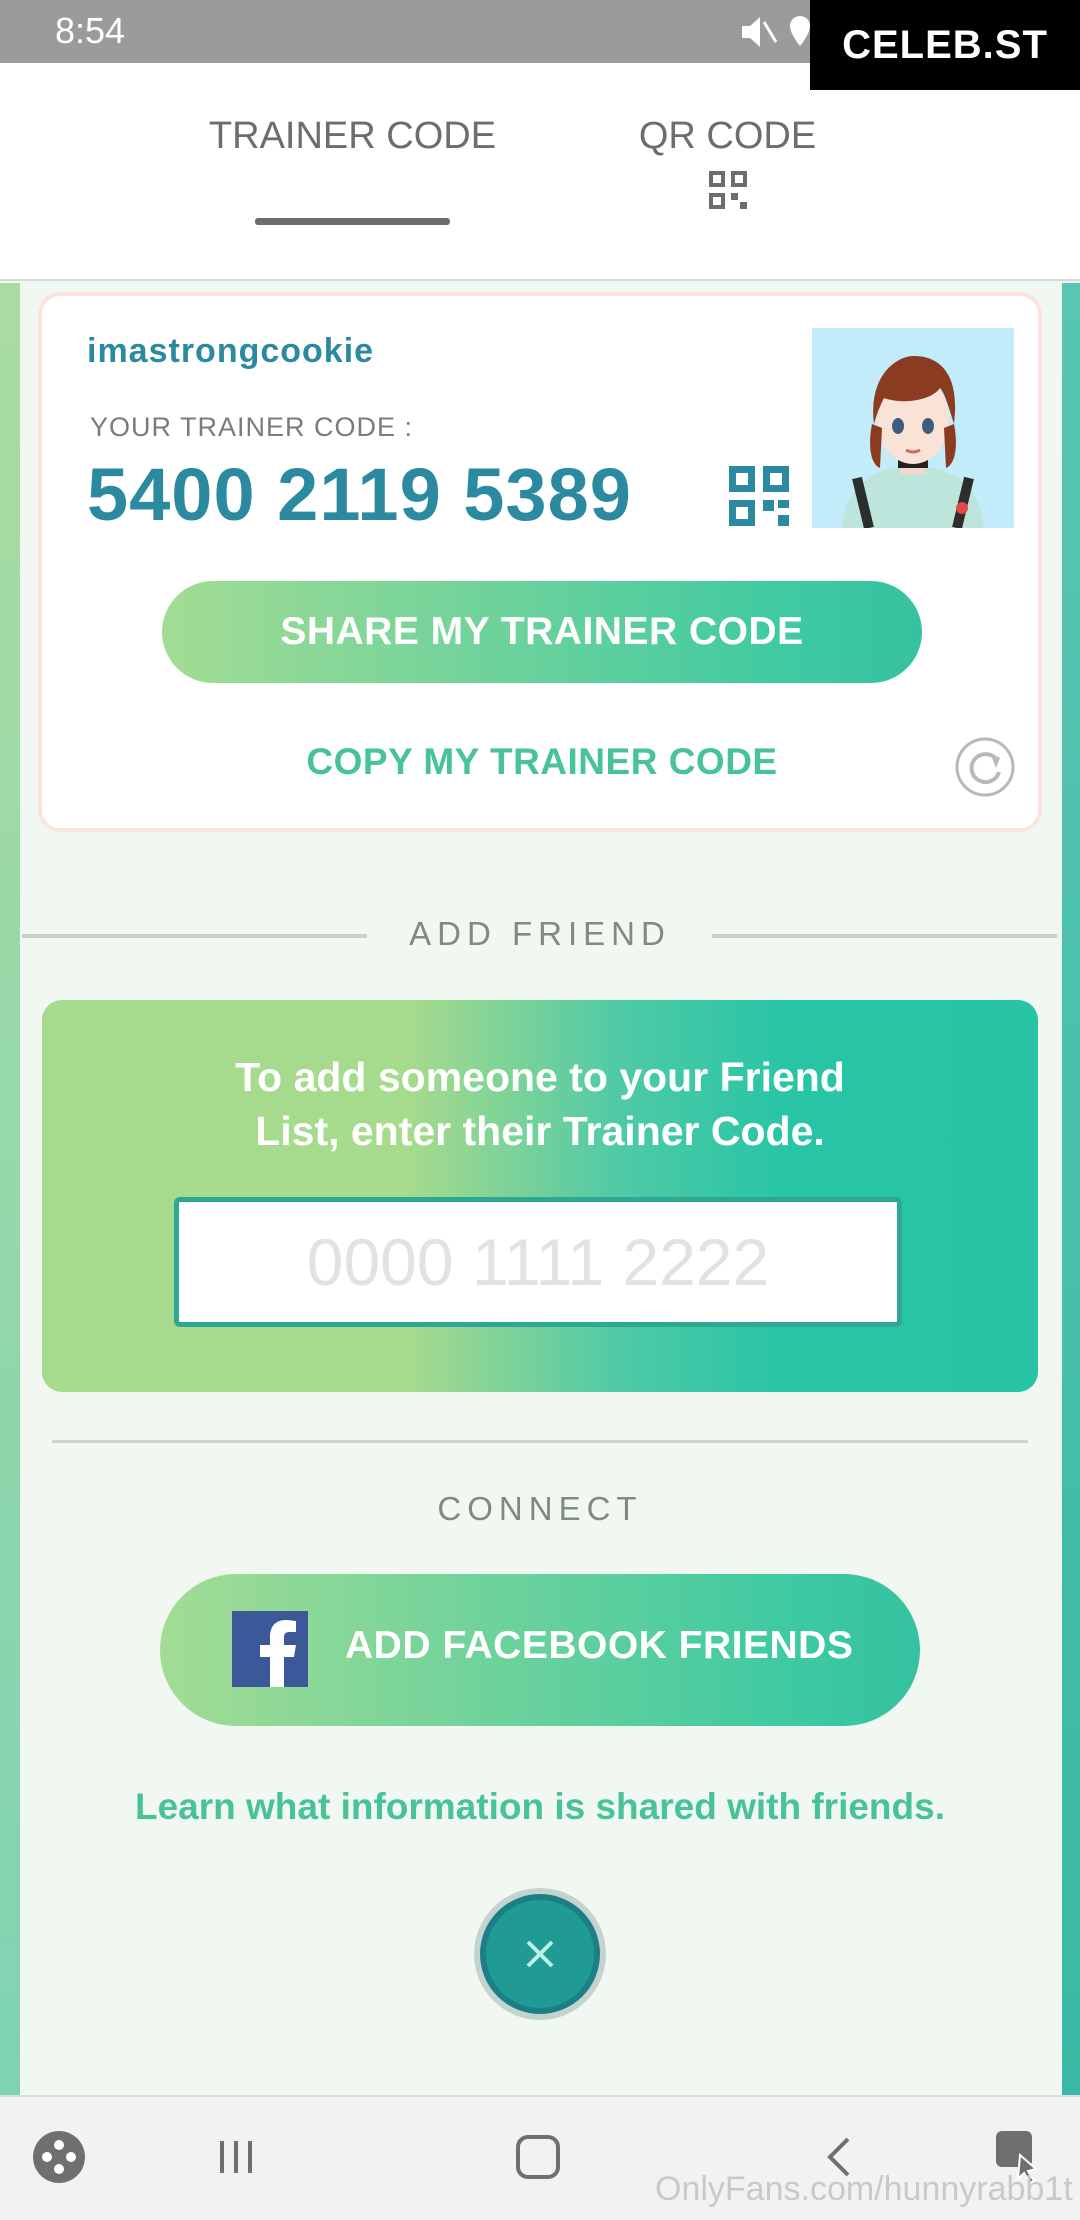 This screenshot has height=2220, width=1080. I want to click on recents-icon, so click(238, 2157).